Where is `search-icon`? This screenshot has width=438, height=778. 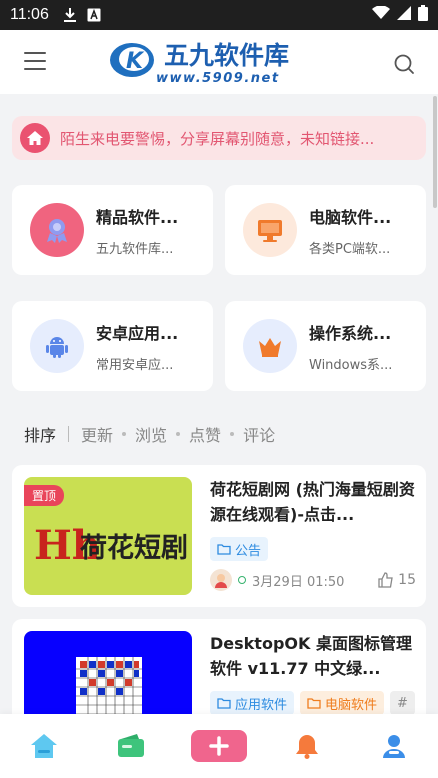 search-icon is located at coordinates (404, 64).